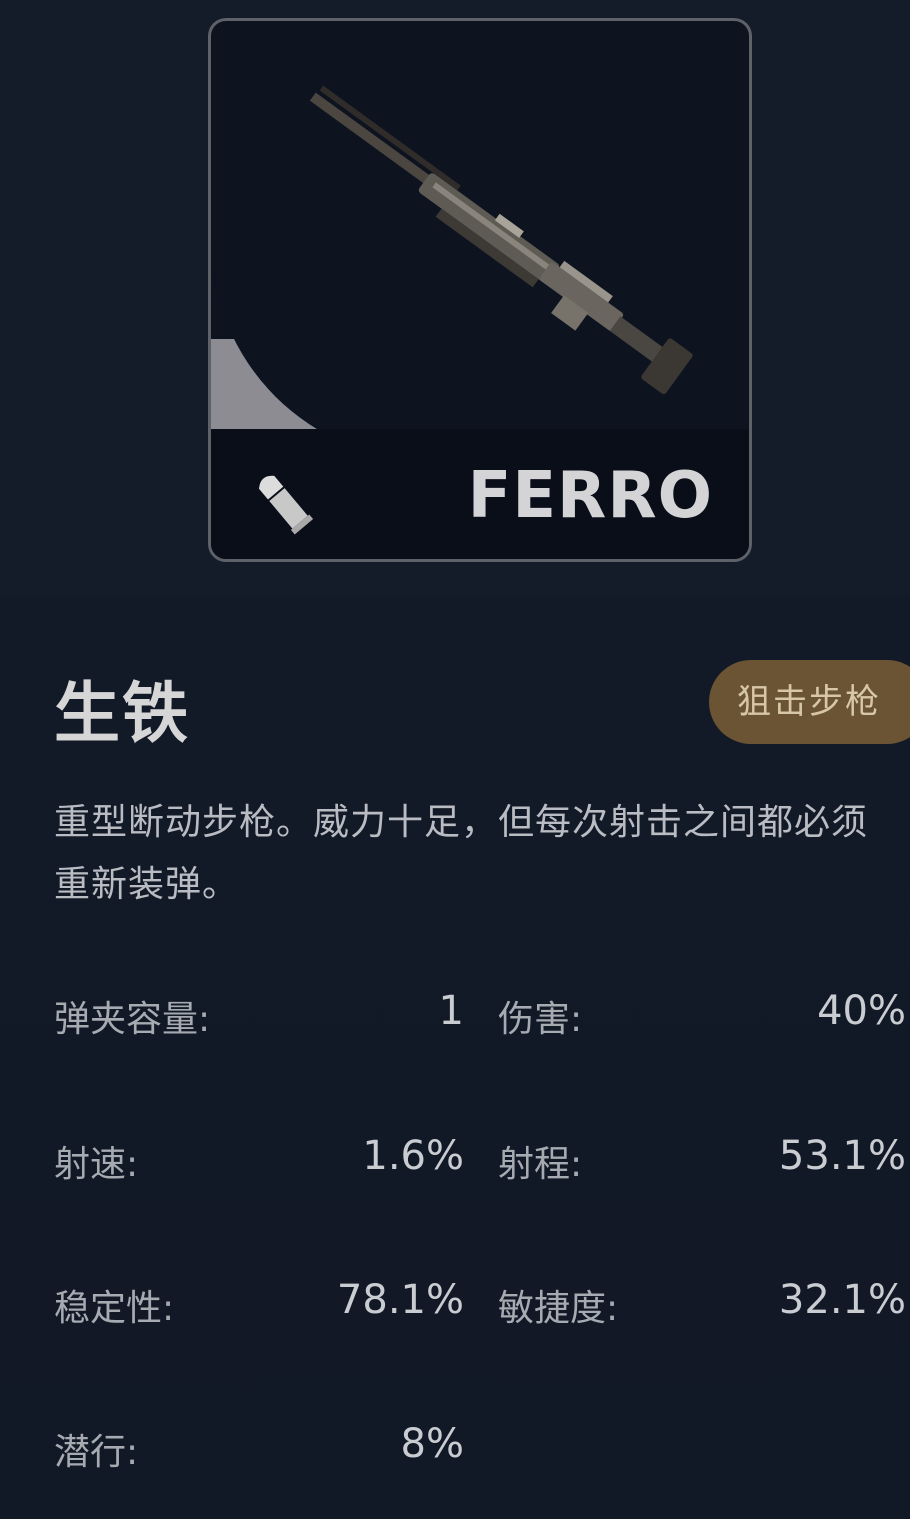 The image size is (910, 1519). Describe the element at coordinates (96, 1452) in the screenshot. I see `stat-stealth-label: 潜行:` at that location.